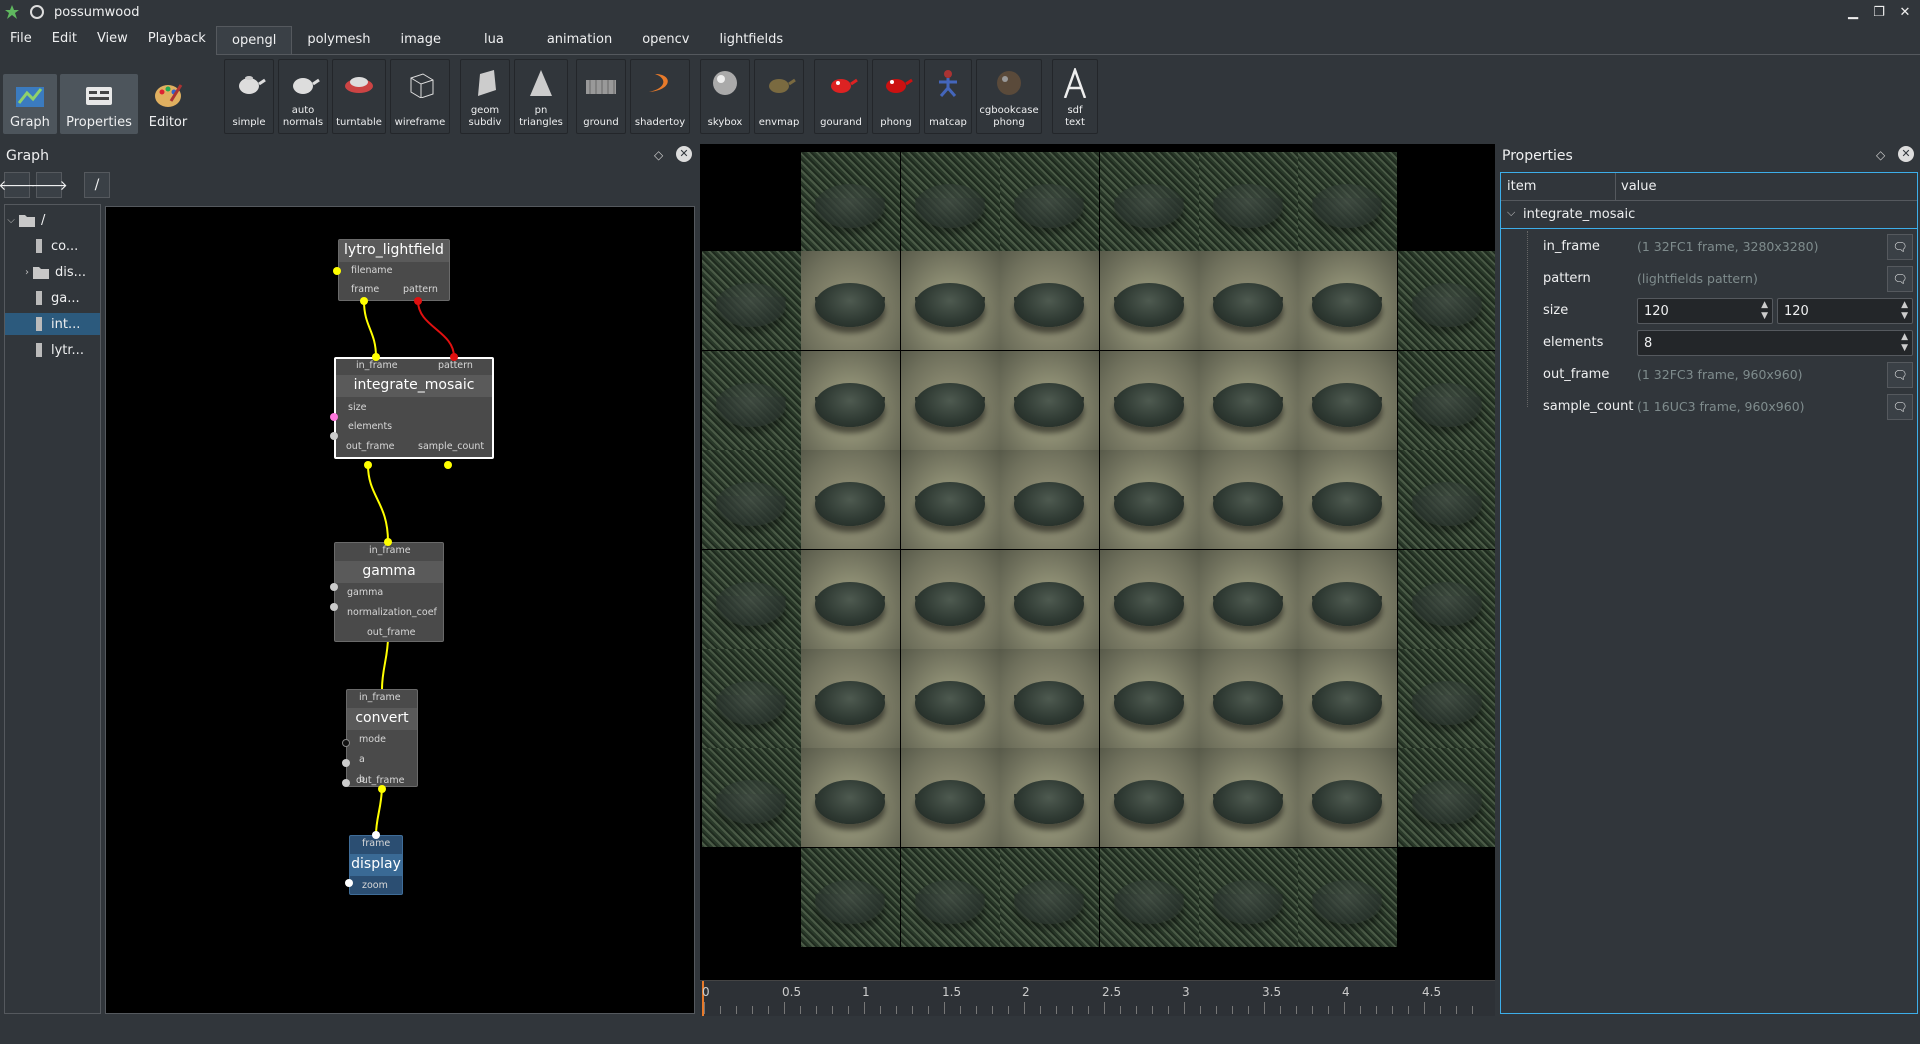  Describe the element at coordinates (359, 96) in the screenshot. I see `tool-turntable-button: turntable` at that location.